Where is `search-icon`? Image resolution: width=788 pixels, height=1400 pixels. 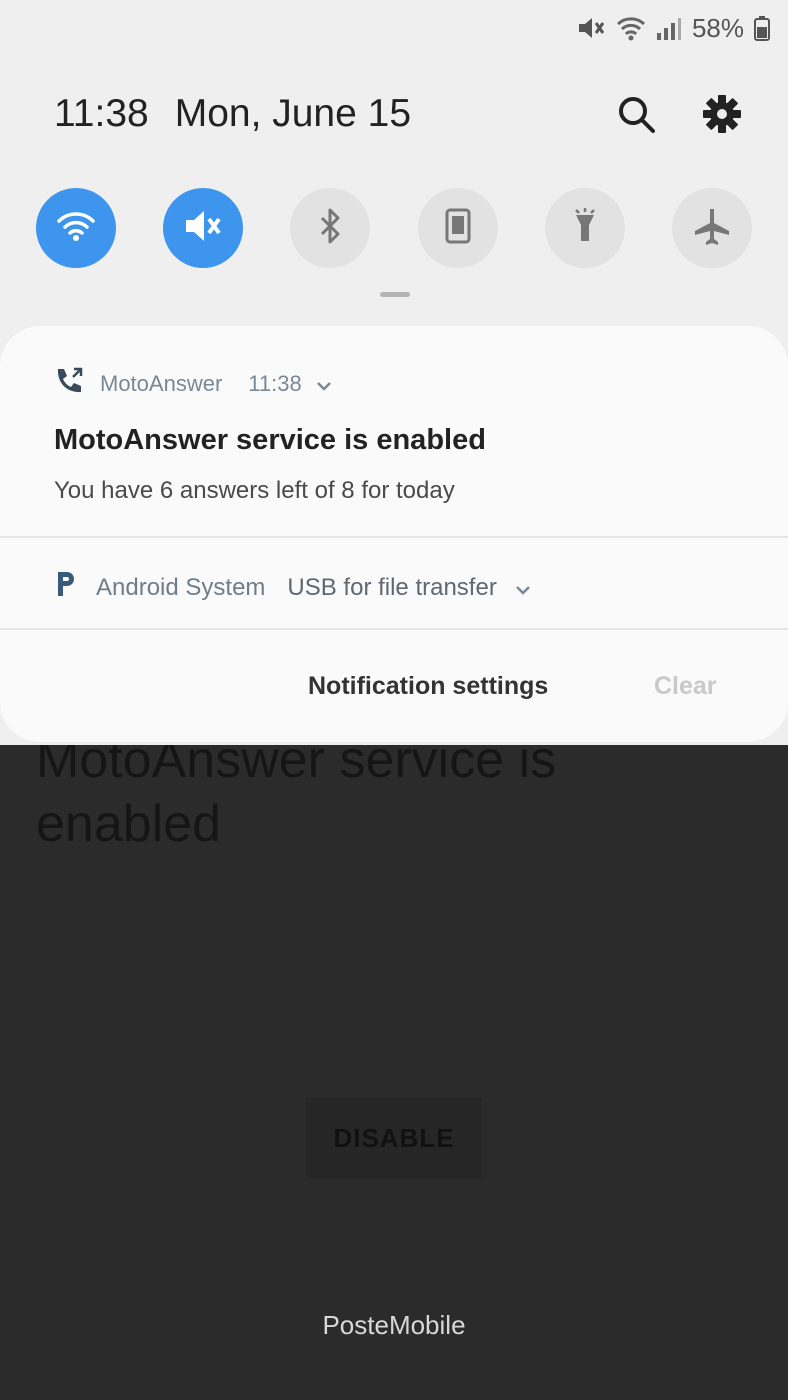
search-icon is located at coordinates (636, 114).